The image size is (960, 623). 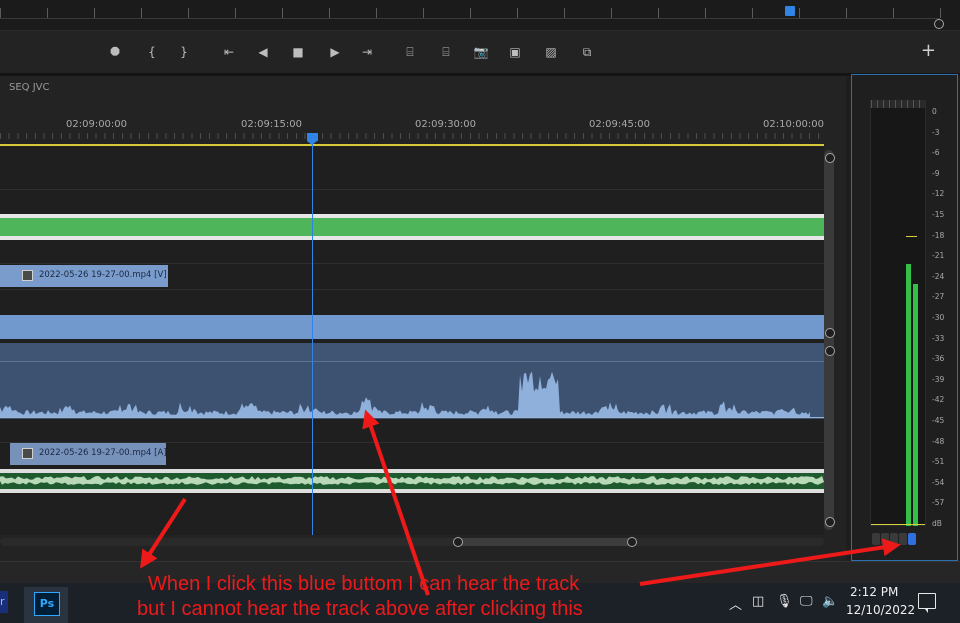 I want to click on zoom-handle-left, so click(x=458, y=542).